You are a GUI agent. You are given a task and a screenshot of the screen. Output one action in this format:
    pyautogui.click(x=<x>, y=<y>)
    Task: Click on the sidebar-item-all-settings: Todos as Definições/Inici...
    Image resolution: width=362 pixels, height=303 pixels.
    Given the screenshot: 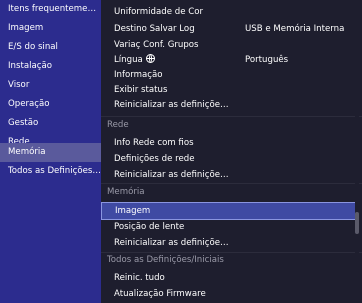 What is the action you would take?
    pyautogui.click(x=50, y=171)
    